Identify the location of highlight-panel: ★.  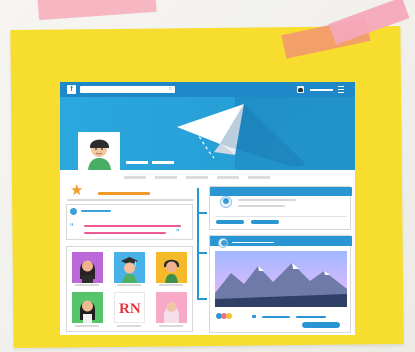
(130, 191).